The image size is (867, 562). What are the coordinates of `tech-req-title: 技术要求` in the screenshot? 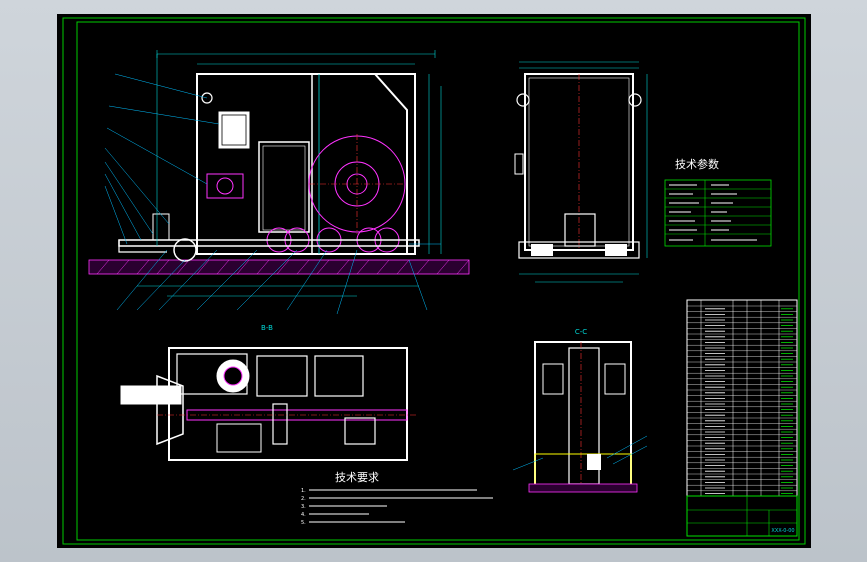 It's located at (357, 477).